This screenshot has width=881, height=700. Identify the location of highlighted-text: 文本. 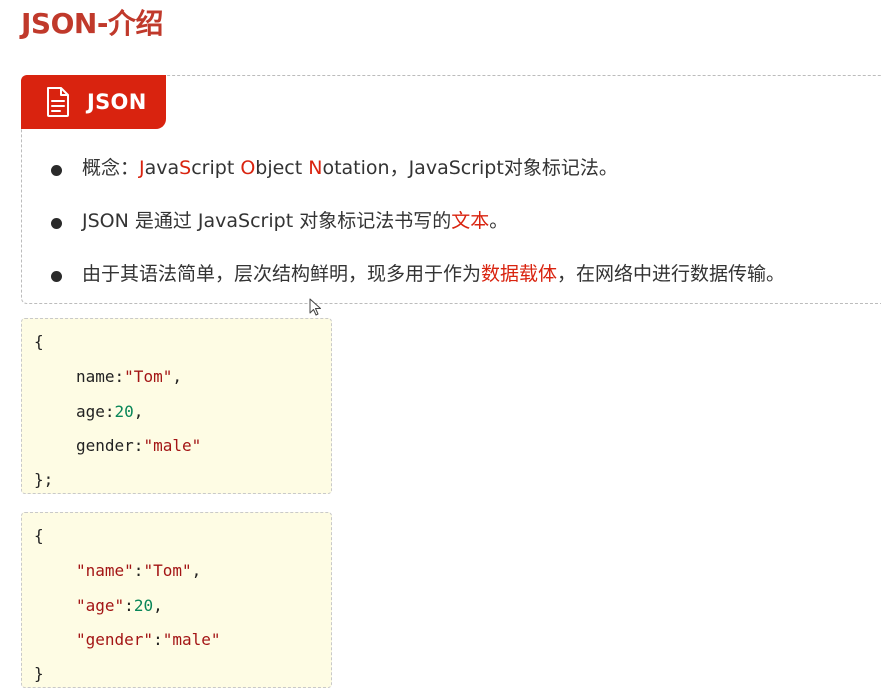
(470, 221).